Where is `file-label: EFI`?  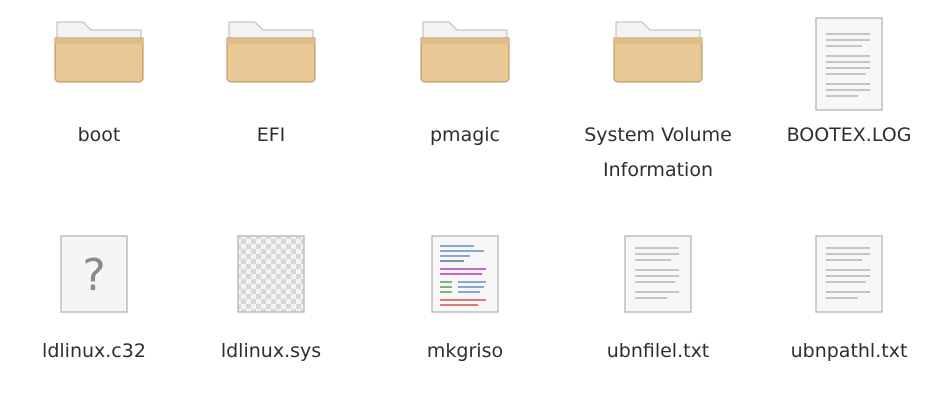 file-label: EFI is located at coordinates (271, 135).